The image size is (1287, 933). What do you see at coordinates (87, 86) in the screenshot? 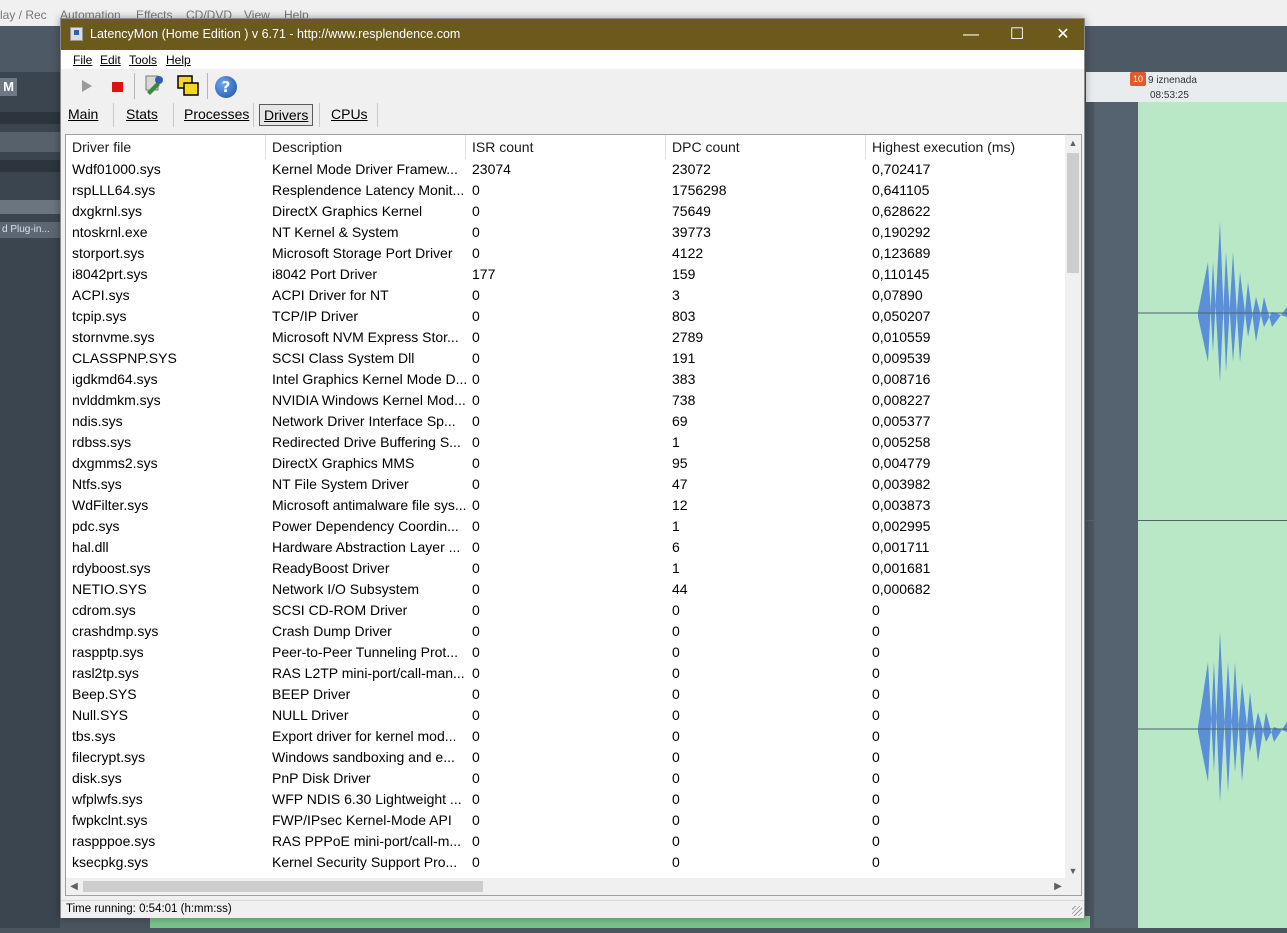
I see `play-icon` at bounding box center [87, 86].